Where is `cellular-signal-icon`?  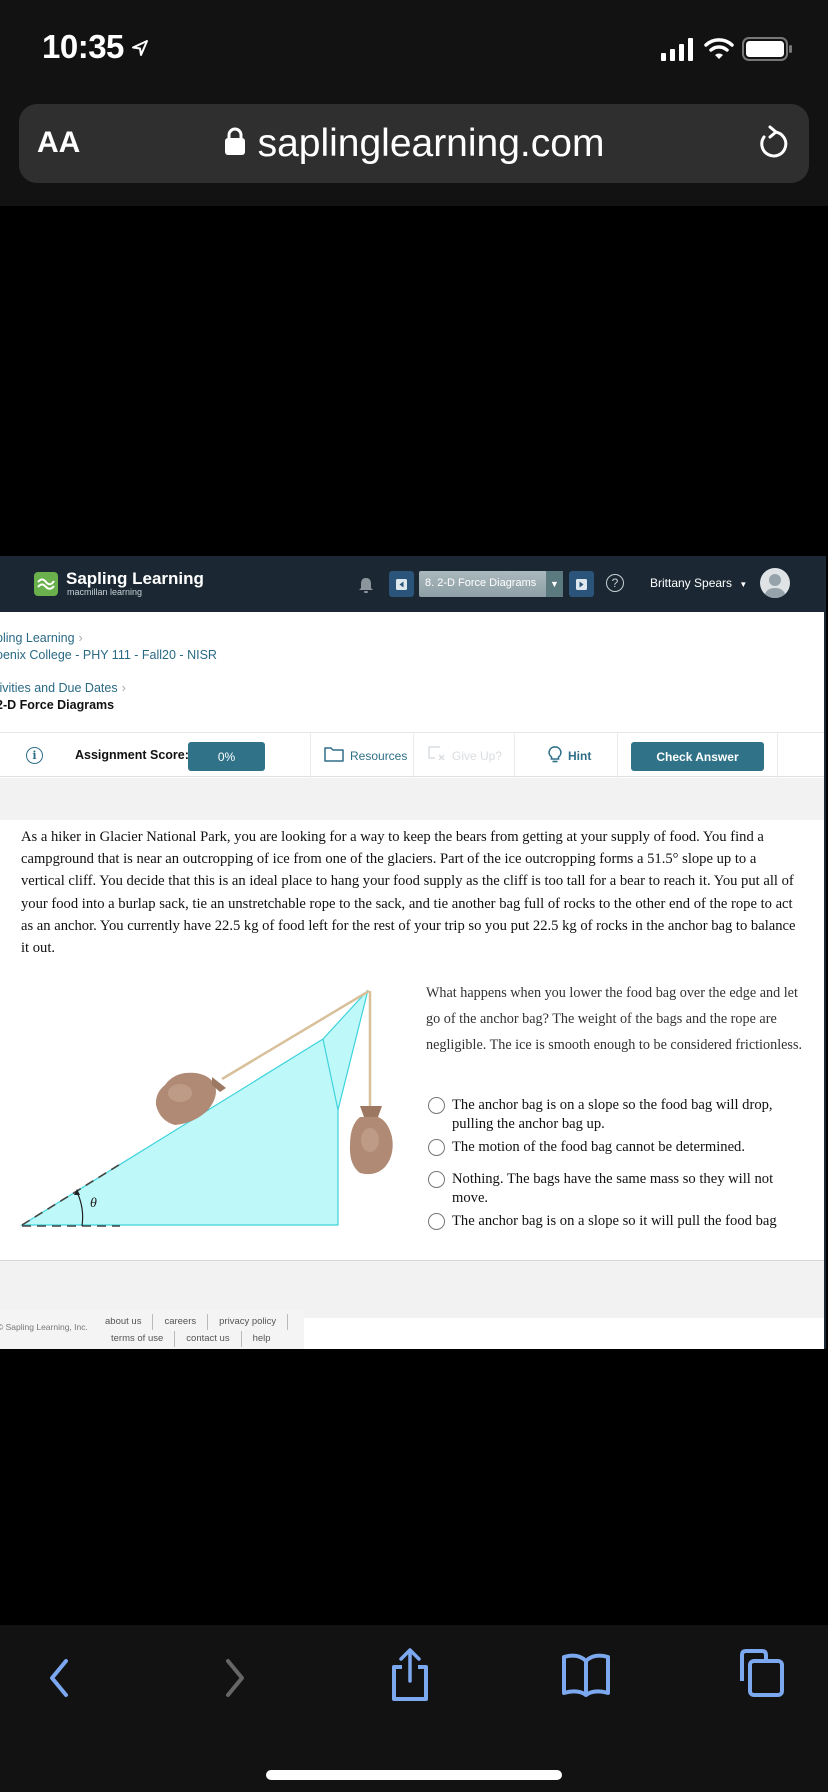 cellular-signal-icon is located at coordinates (678, 51).